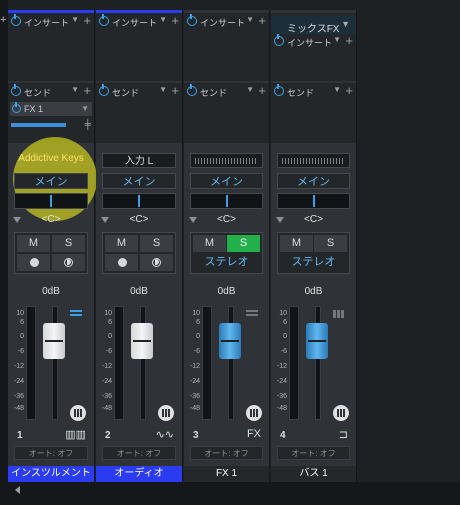  I want to click on record-icon, so click(34, 262).